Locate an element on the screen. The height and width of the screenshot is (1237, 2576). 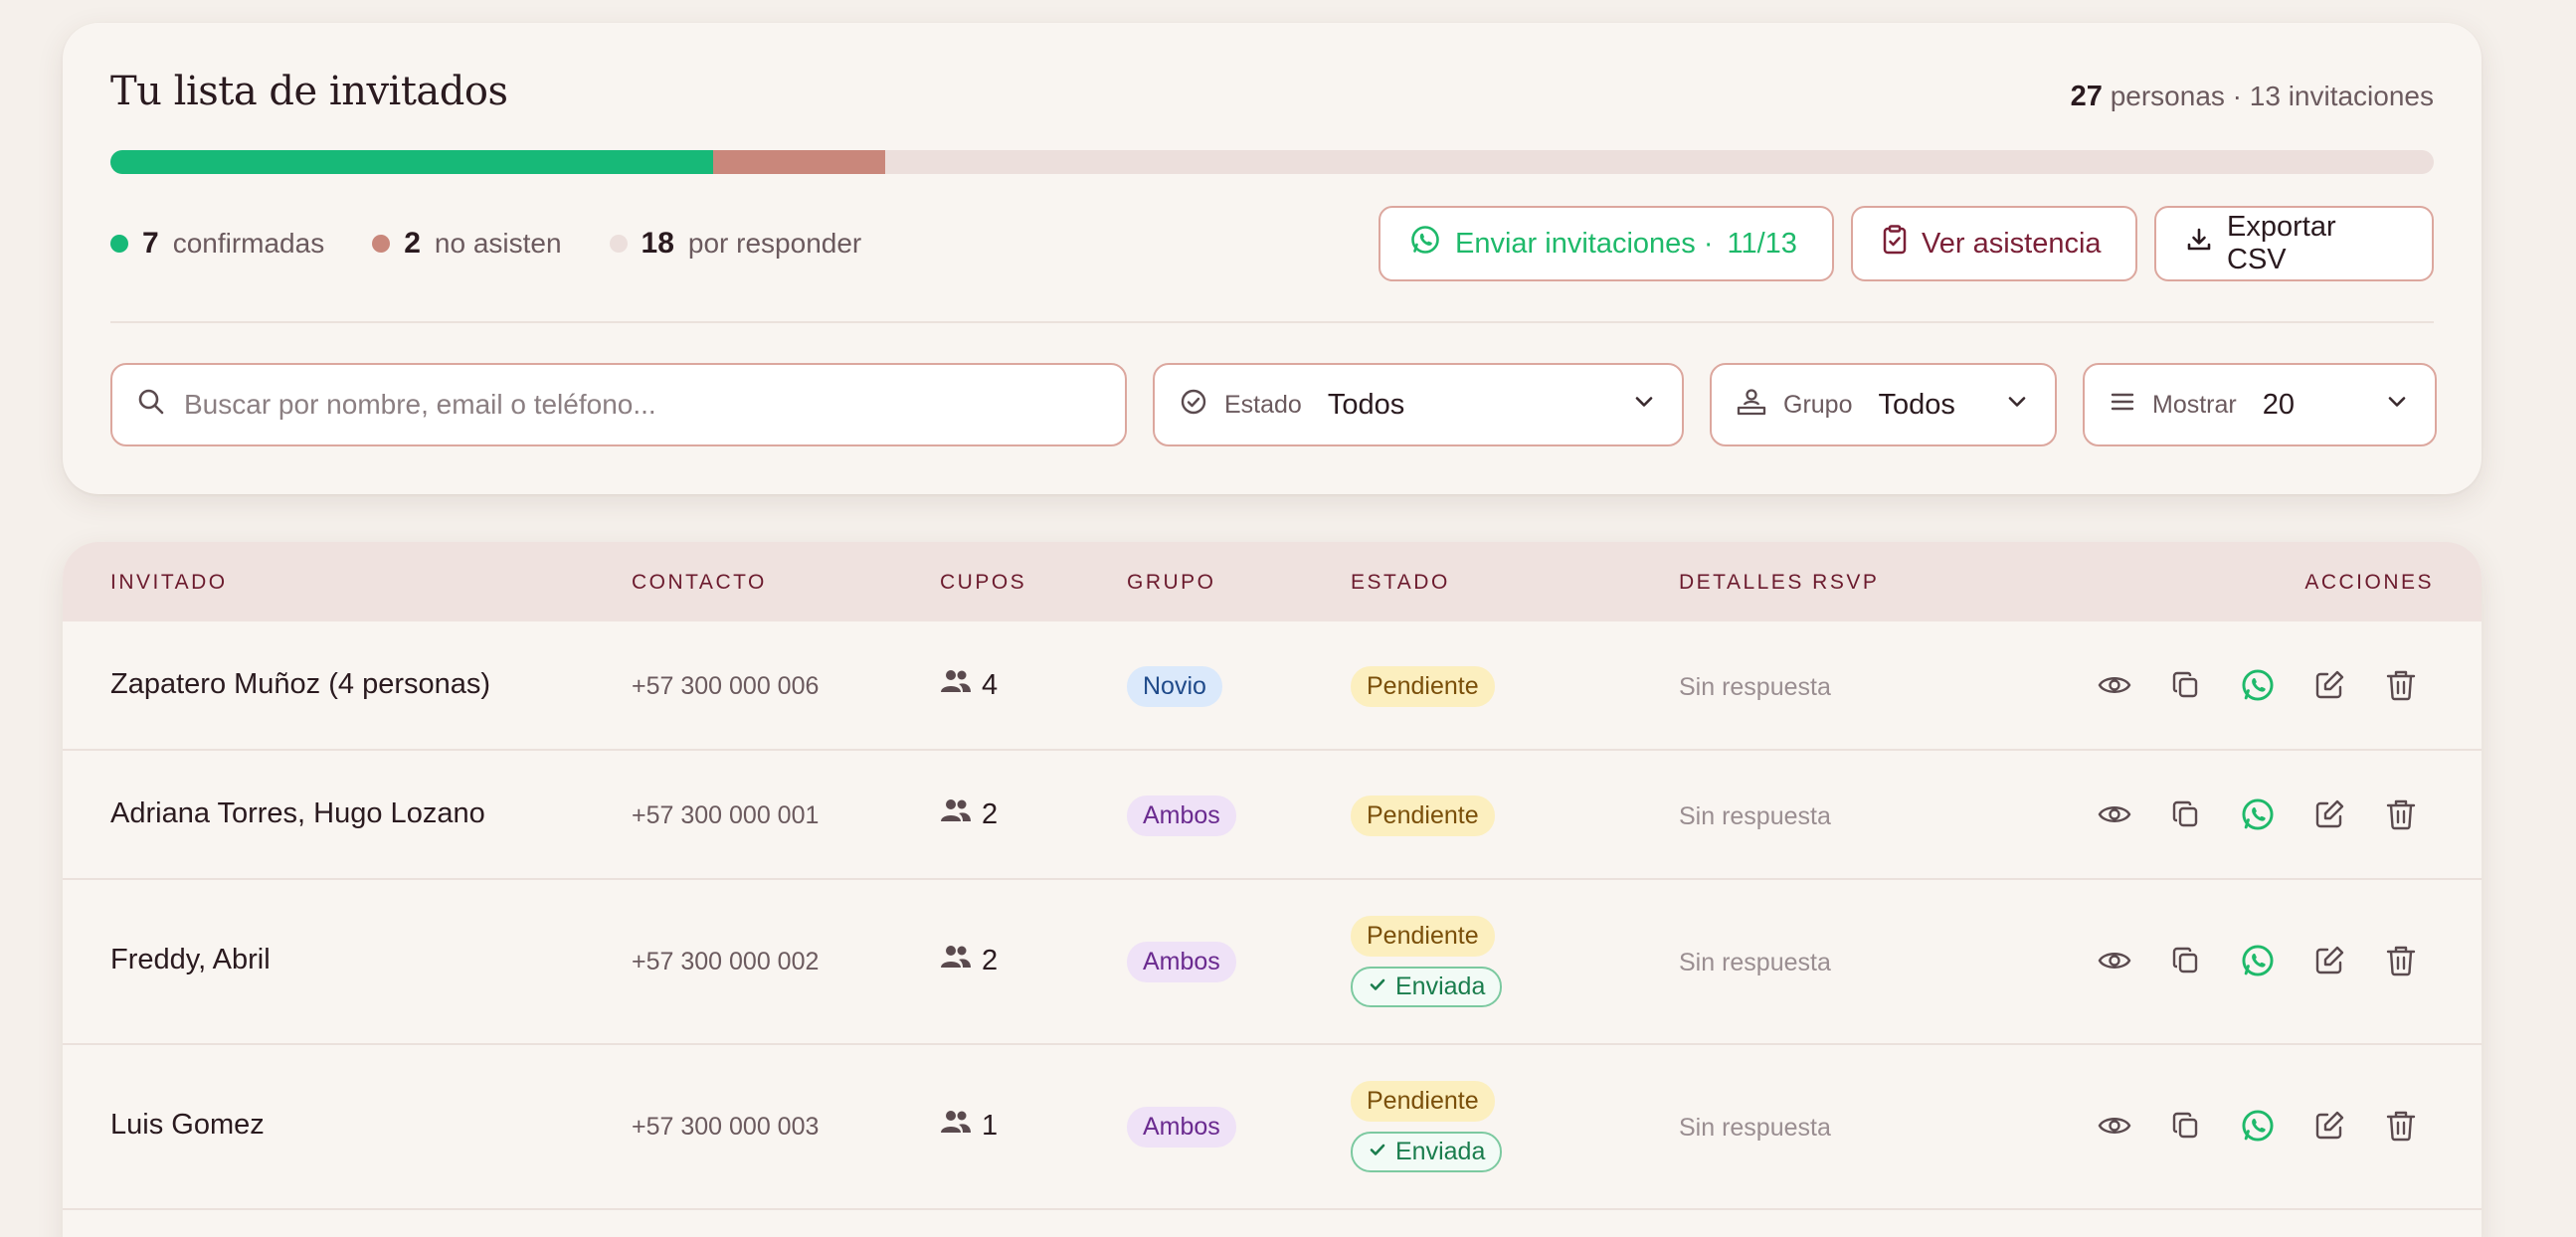
pending-dot-icon is located at coordinates (618, 244).